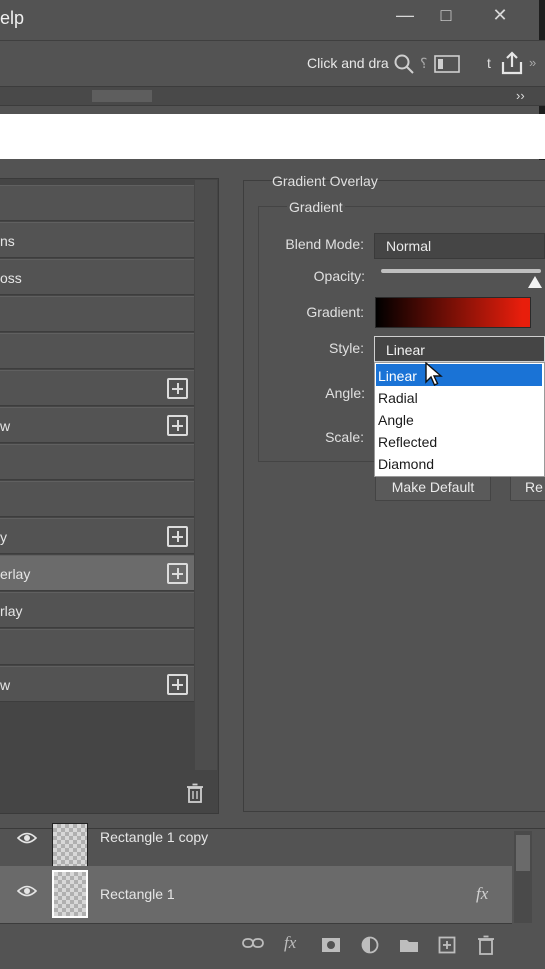 The height and width of the screenshot is (969, 545). What do you see at coordinates (97, 610) in the screenshot?
I see `style-item-pattern-overlay: rlay` at bounding box center [97, 610].